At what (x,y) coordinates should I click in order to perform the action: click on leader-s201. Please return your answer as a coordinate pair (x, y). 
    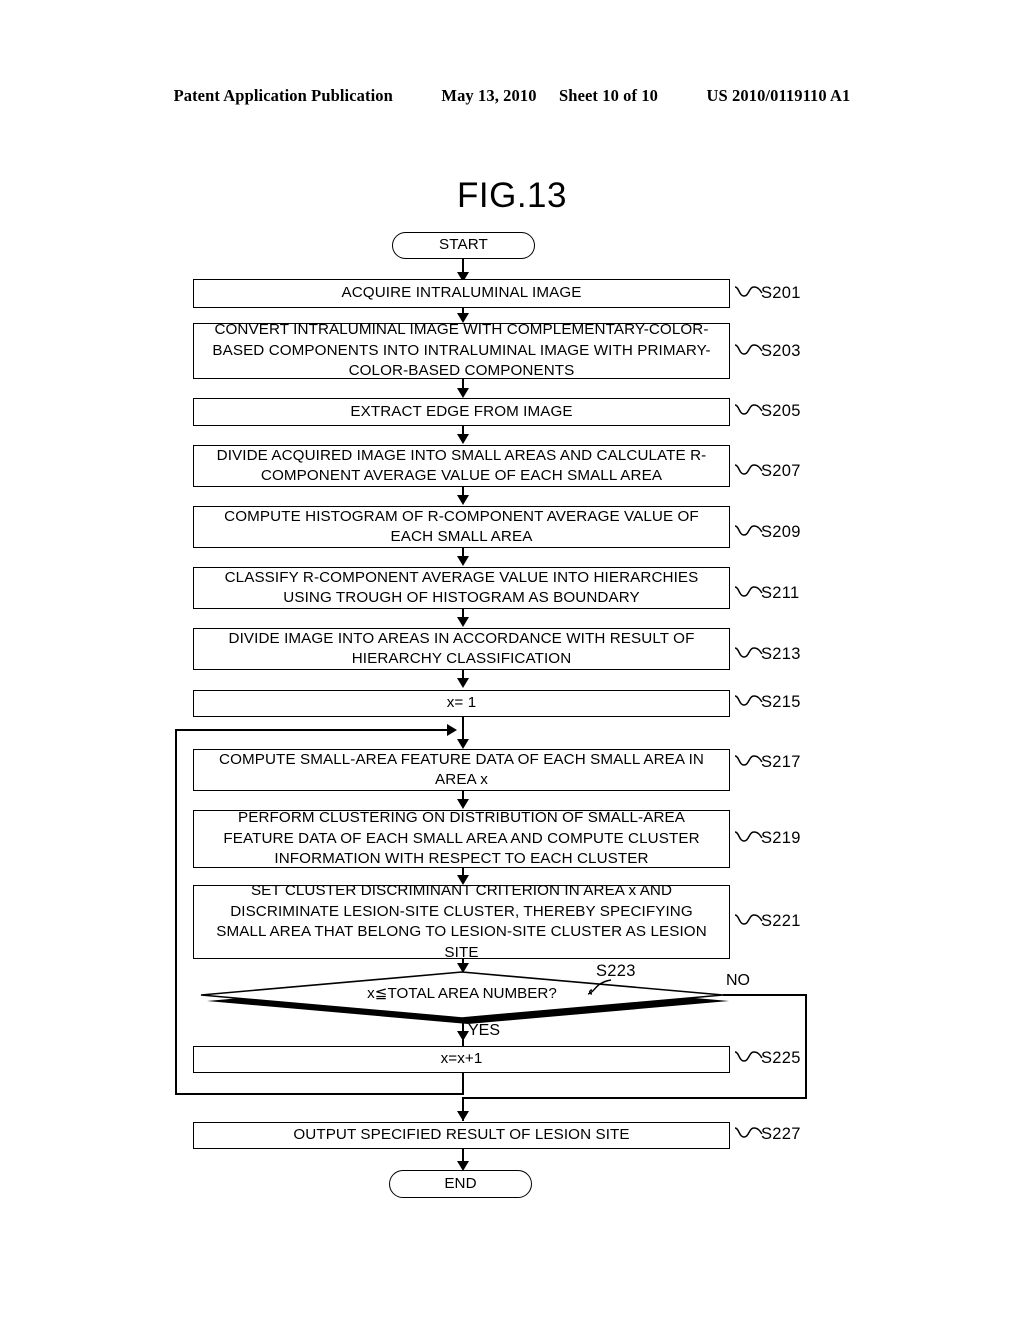
    Looking at the image, I should click on (749, 293).